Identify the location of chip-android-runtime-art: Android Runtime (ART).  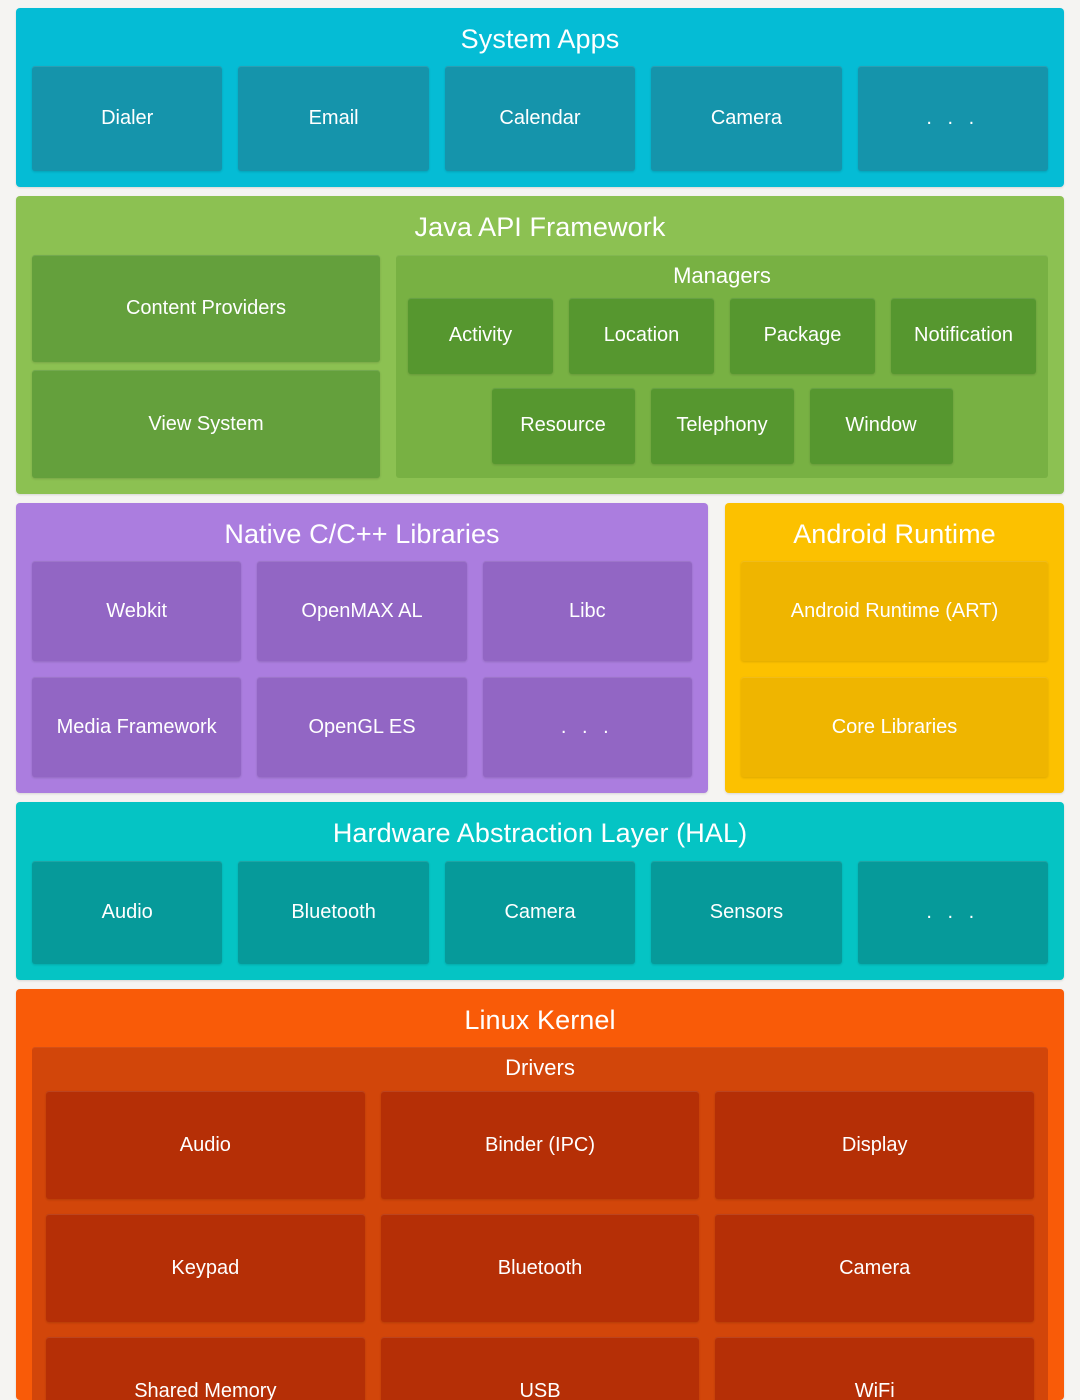
(894, 611).